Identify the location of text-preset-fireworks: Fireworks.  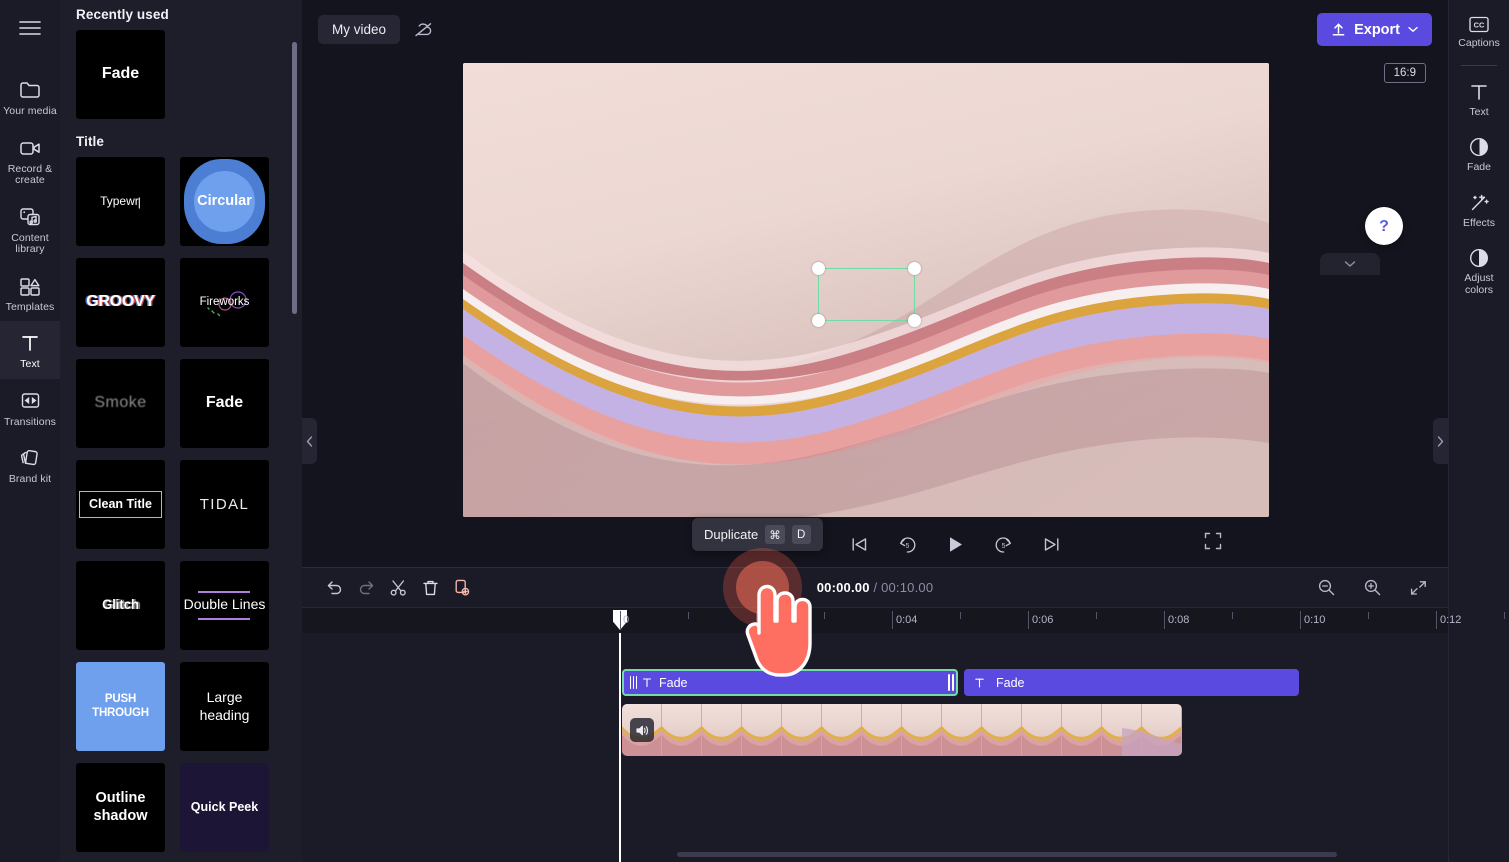
(224, 302).